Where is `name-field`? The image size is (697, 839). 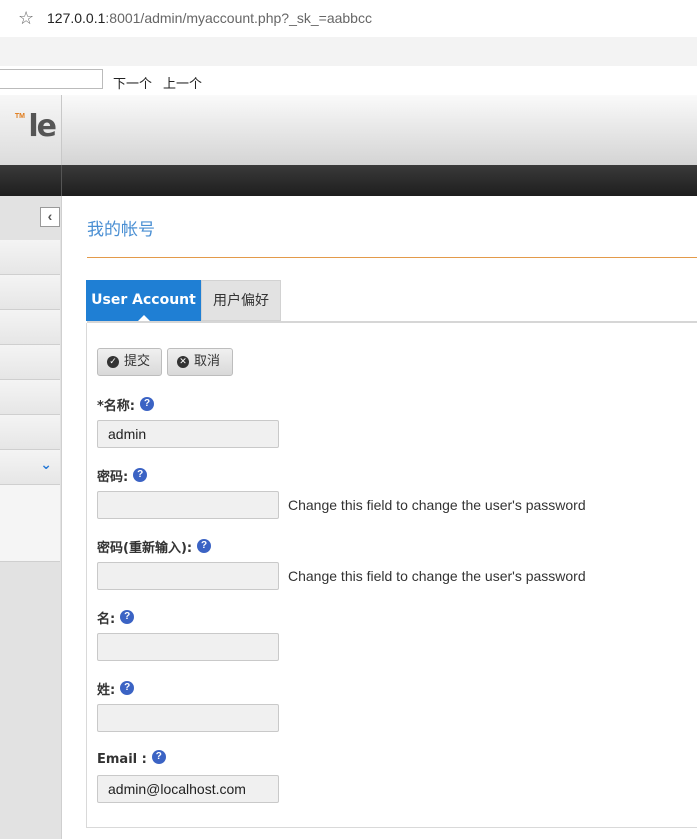 name-field is located at coordinates (188, 434).